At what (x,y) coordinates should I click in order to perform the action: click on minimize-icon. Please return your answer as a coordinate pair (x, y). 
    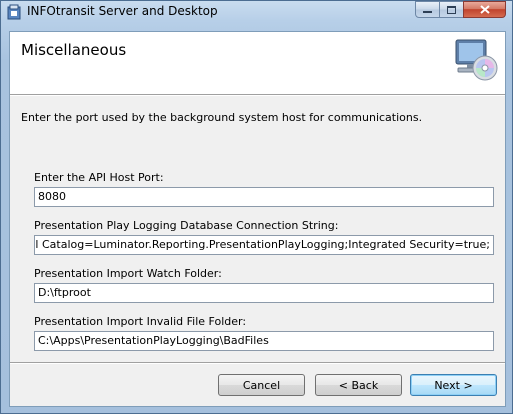
    Looking at the image, I should click on (427, 11).